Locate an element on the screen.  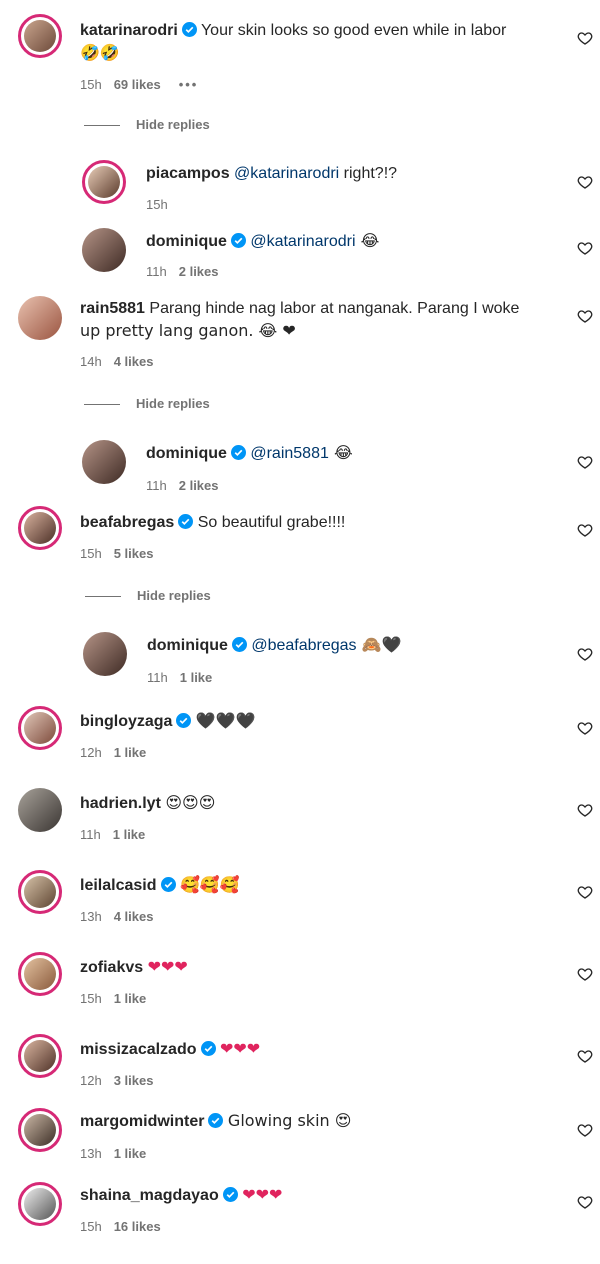
comment-text: margomidwinter Glowing skin 😍 is located at coordinates (320, 1121).